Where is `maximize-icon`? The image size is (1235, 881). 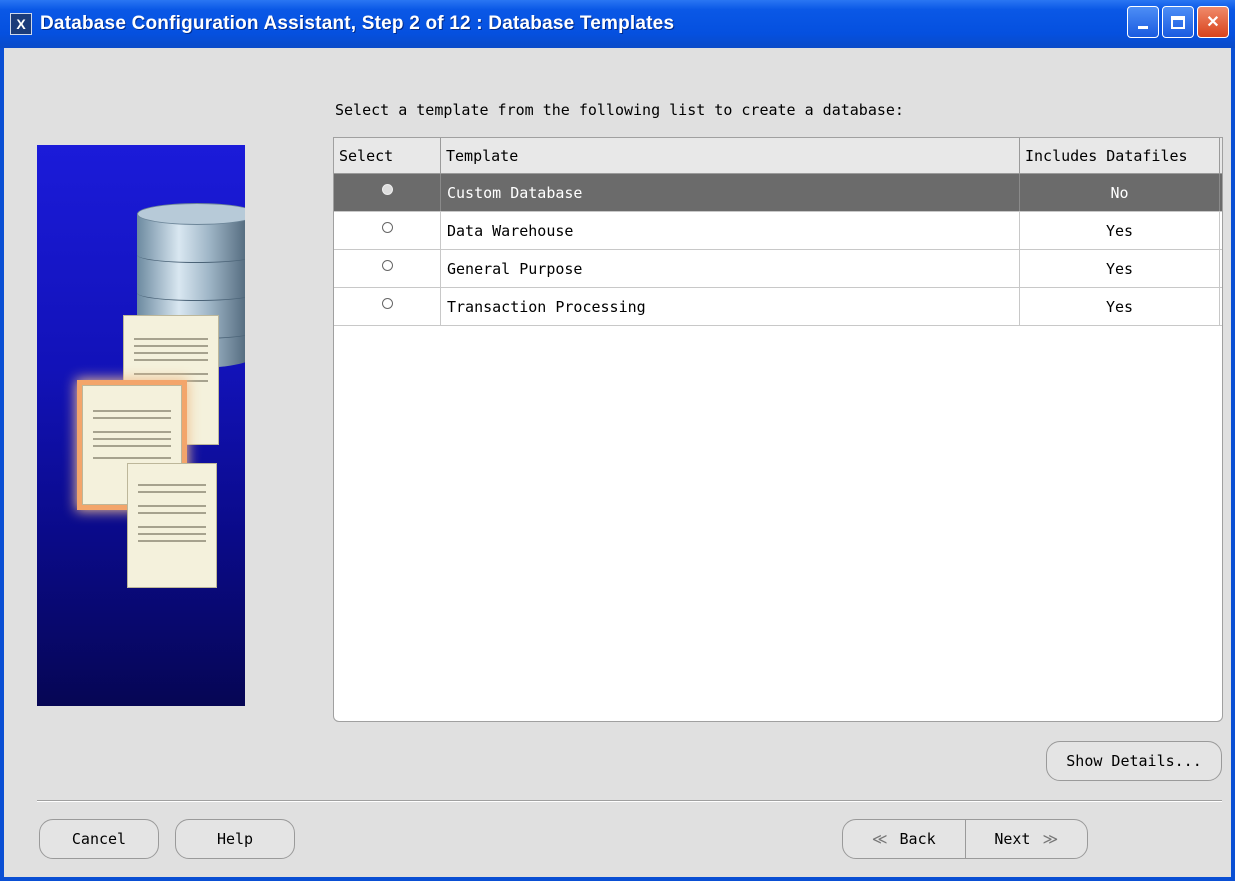
maximize-icon is located at coordinates (1178, 22).